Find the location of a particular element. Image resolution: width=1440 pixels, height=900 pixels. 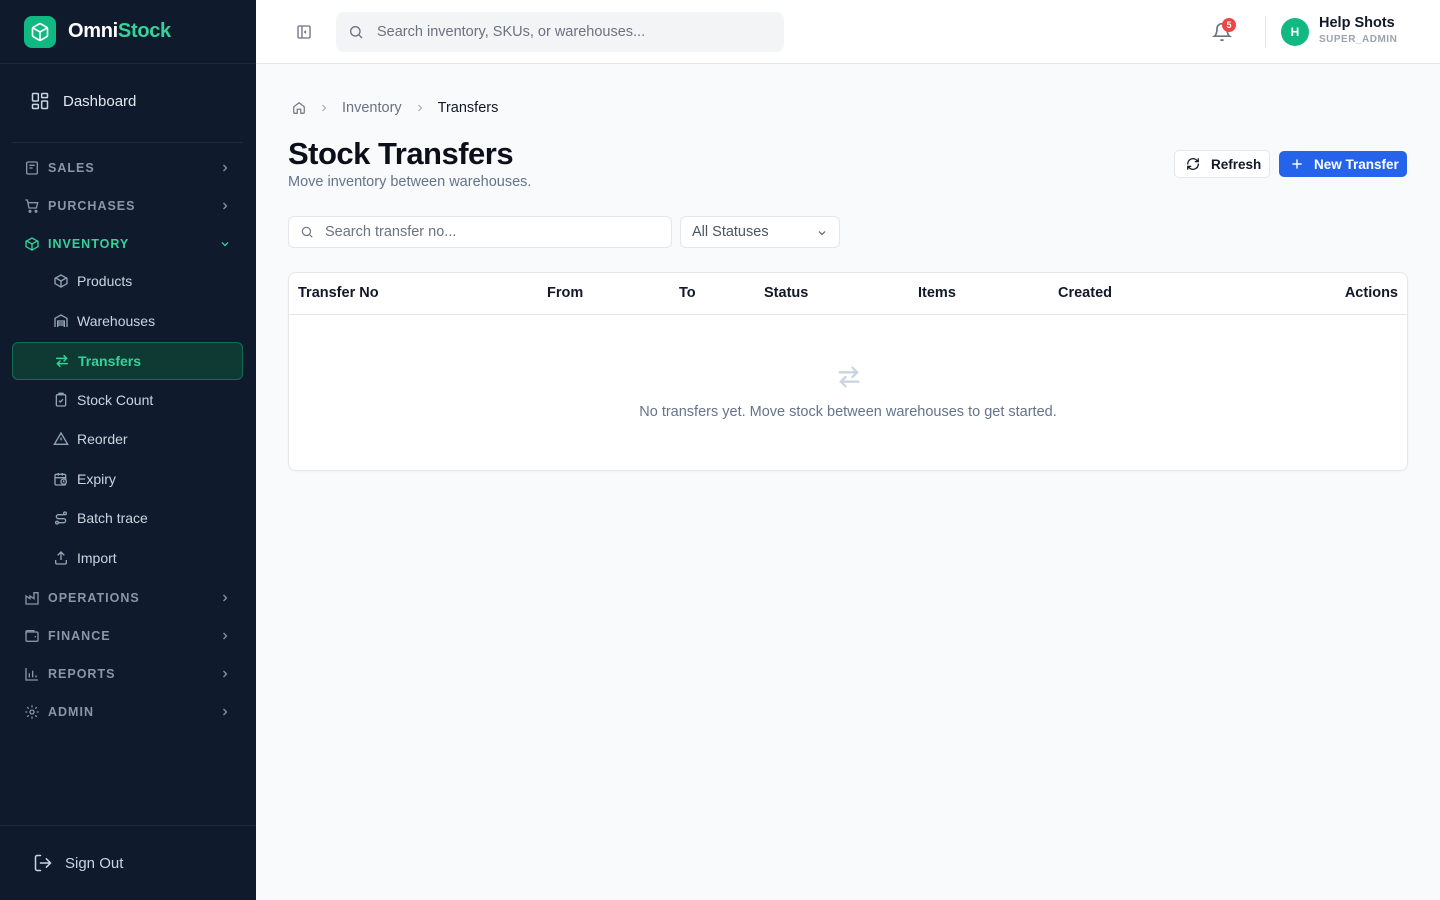

column-header-from: From is located at coordinates (565, 293).